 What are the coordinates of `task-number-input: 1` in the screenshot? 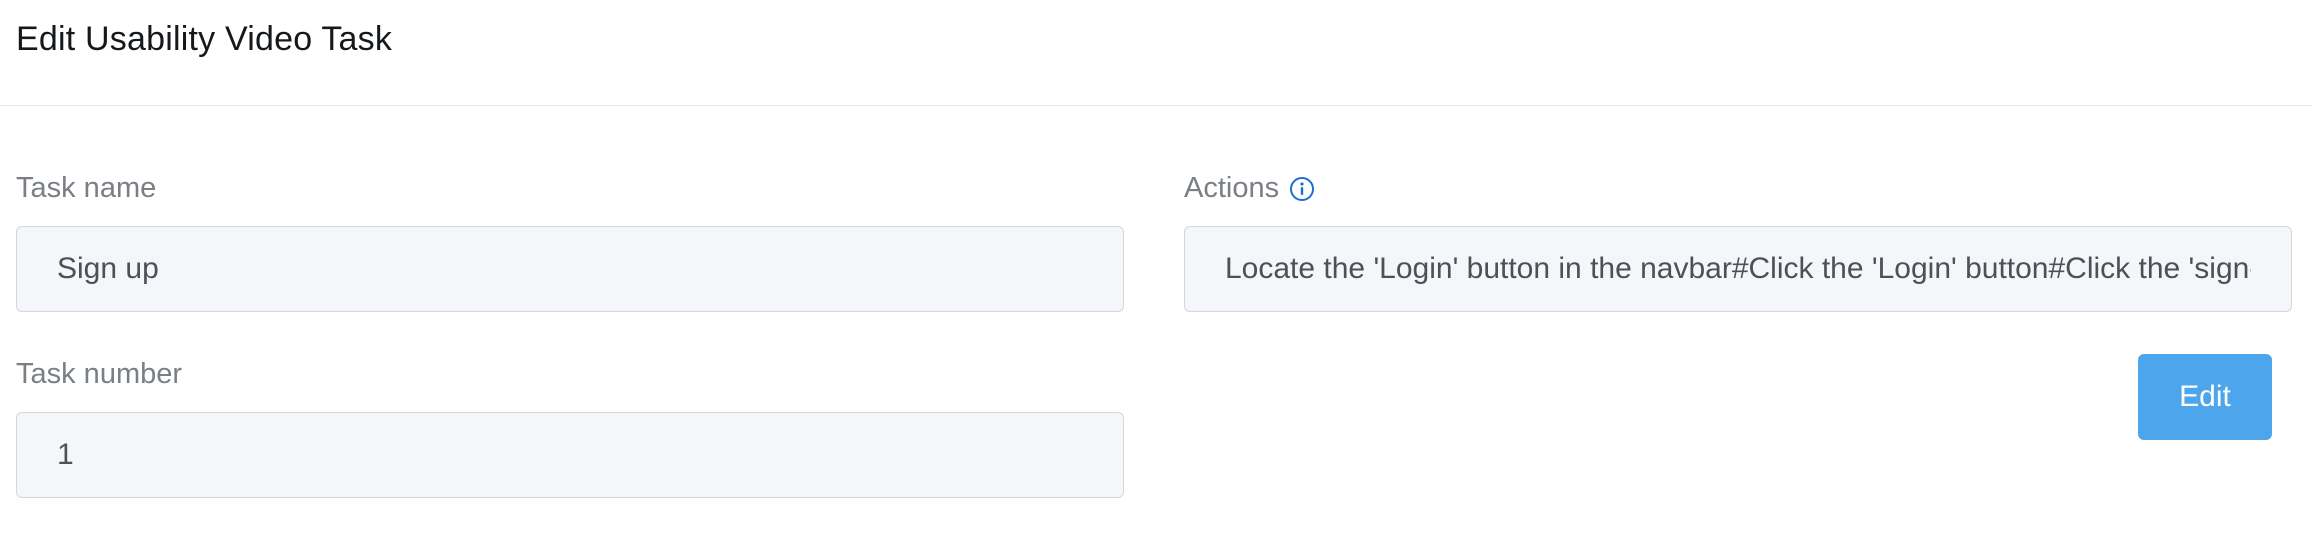 It's located at (570, 455).